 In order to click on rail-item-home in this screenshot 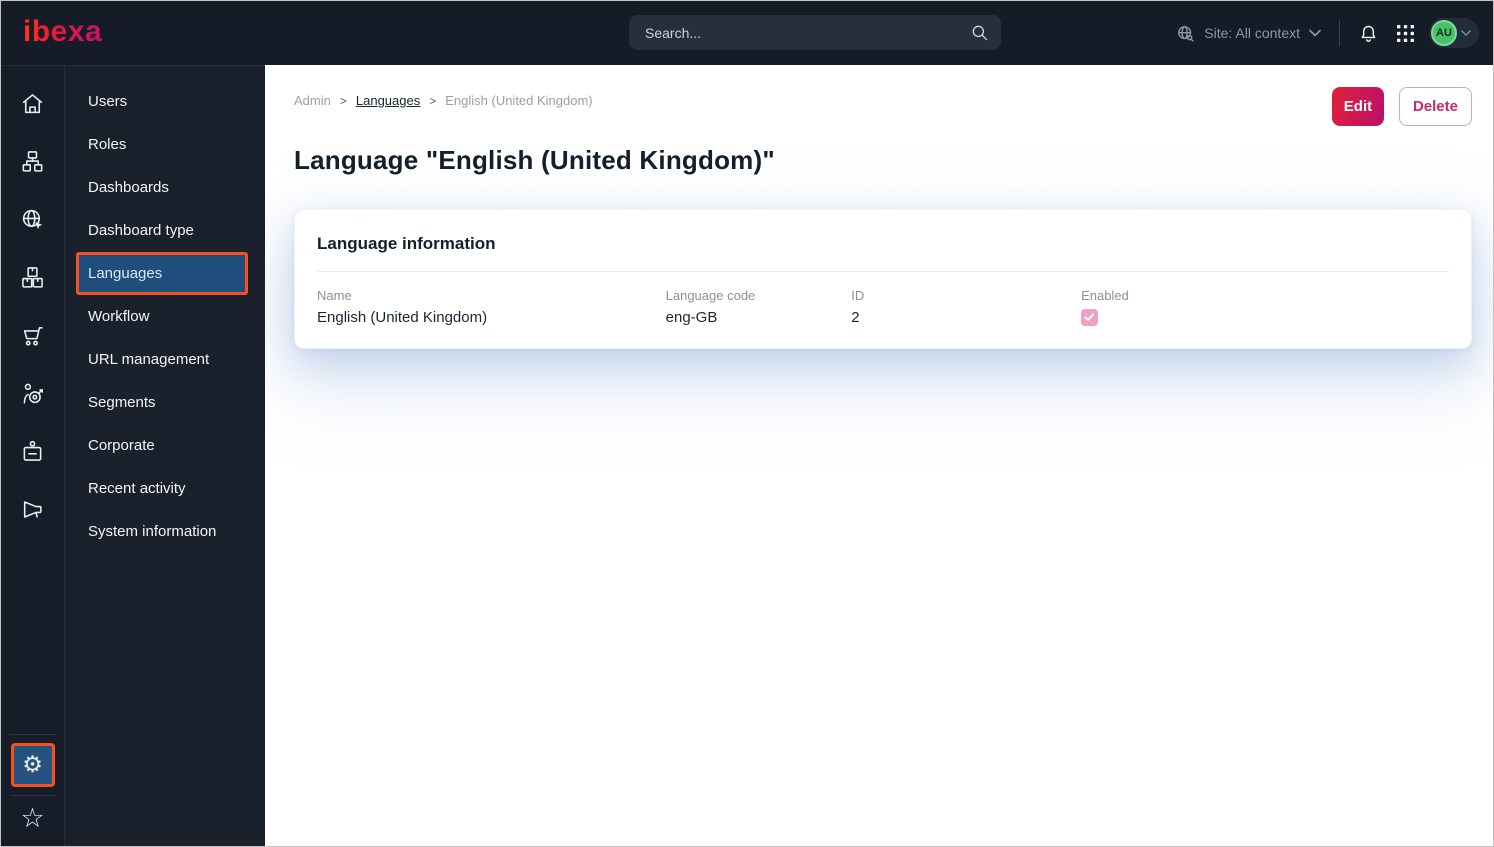, I will do `click(33, 103)`.